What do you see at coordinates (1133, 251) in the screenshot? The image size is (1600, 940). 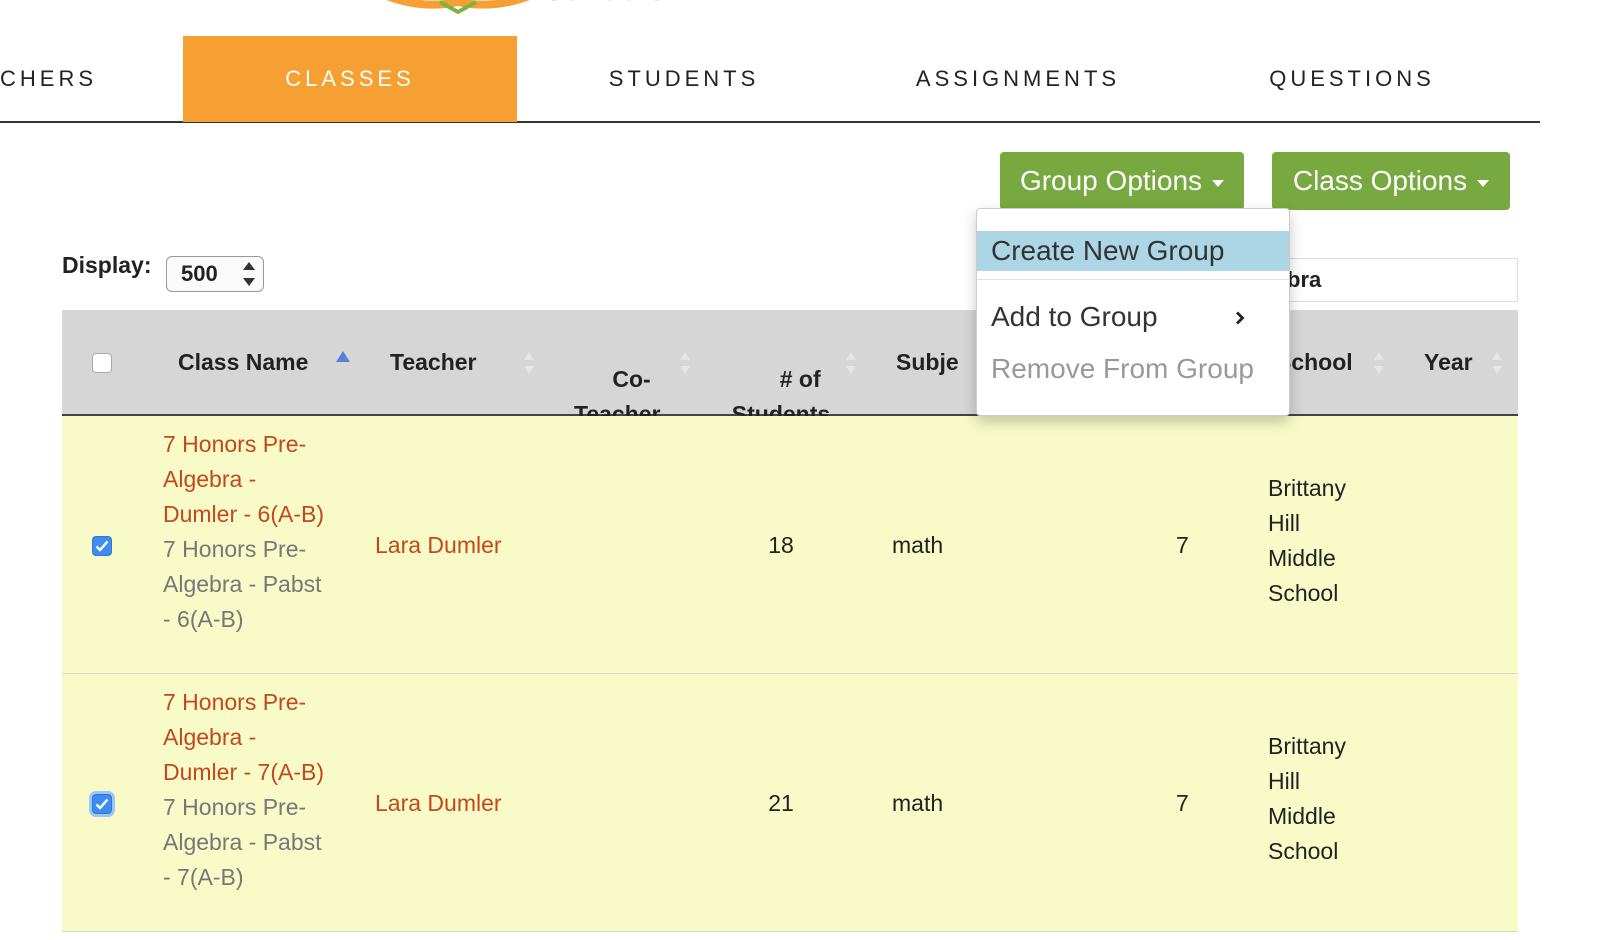 I see `menu-item-create-new-group: Create New Group` at bounding box center [1133, 251].